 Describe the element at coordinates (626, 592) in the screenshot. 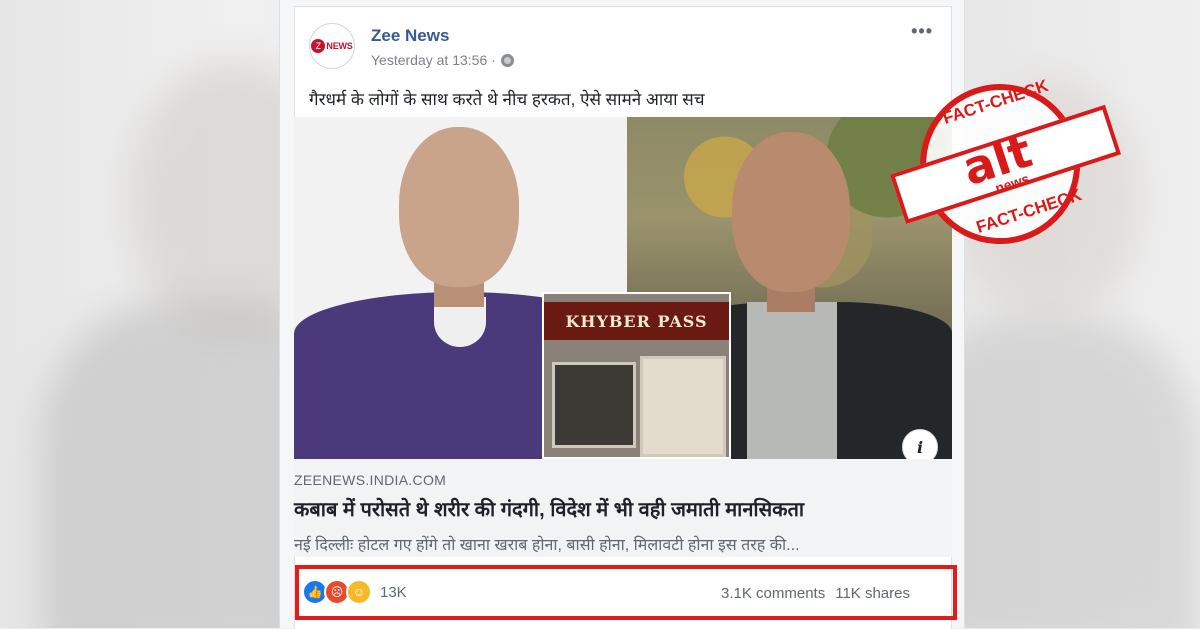

I see `highlight-box` at that location.